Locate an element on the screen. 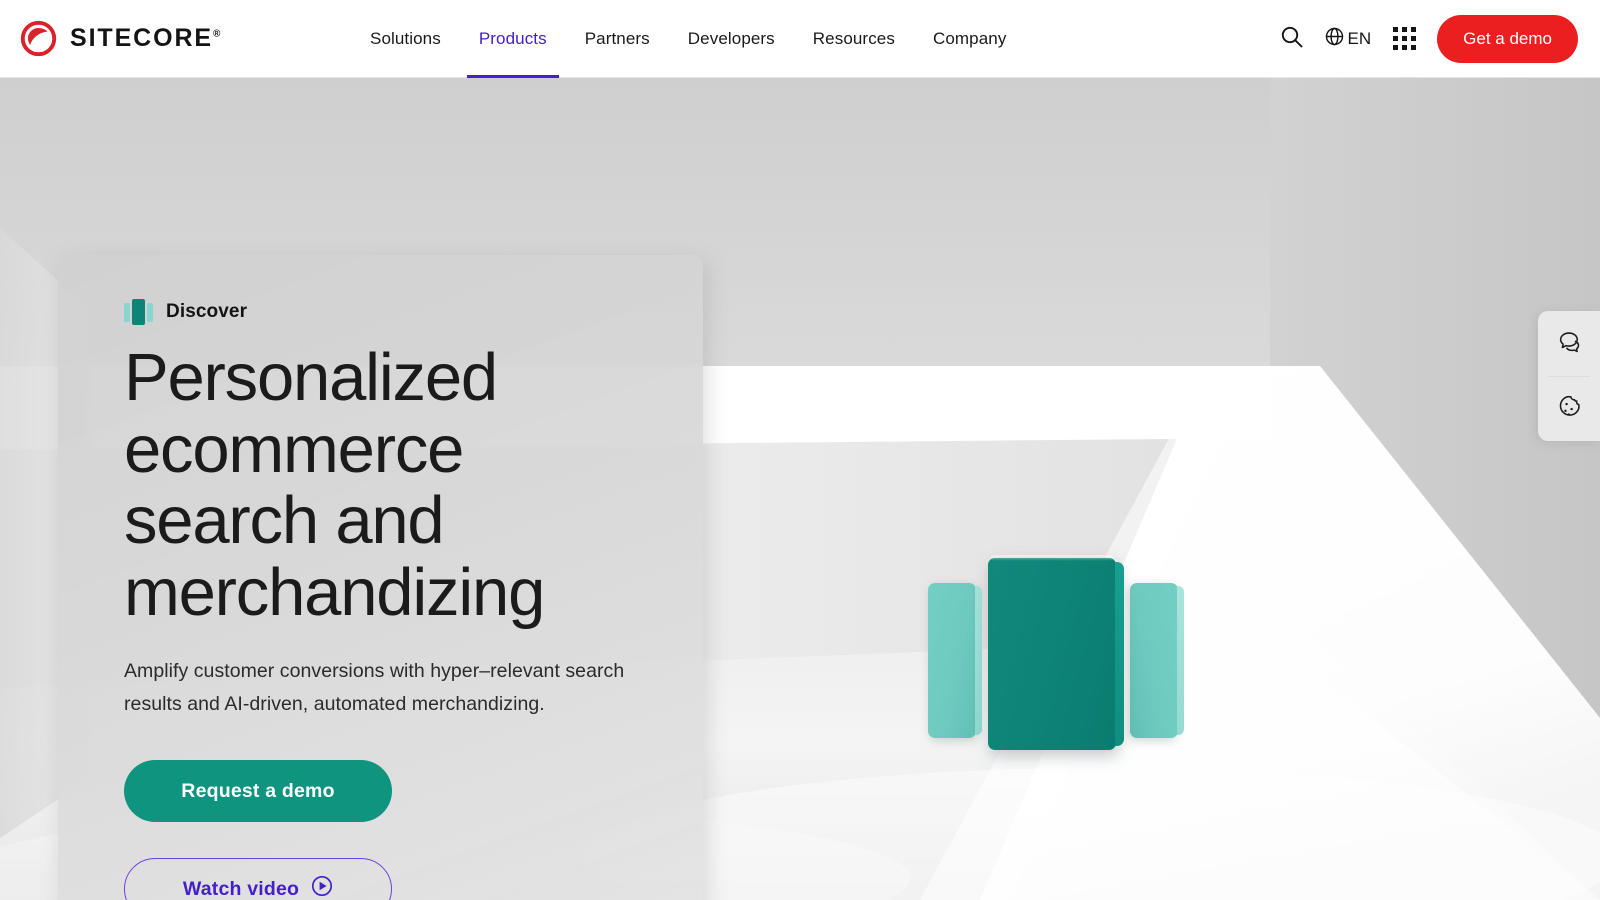 This screenshot has width=1600, height=900. product-name: Discover is located at coordinates (207, 311).